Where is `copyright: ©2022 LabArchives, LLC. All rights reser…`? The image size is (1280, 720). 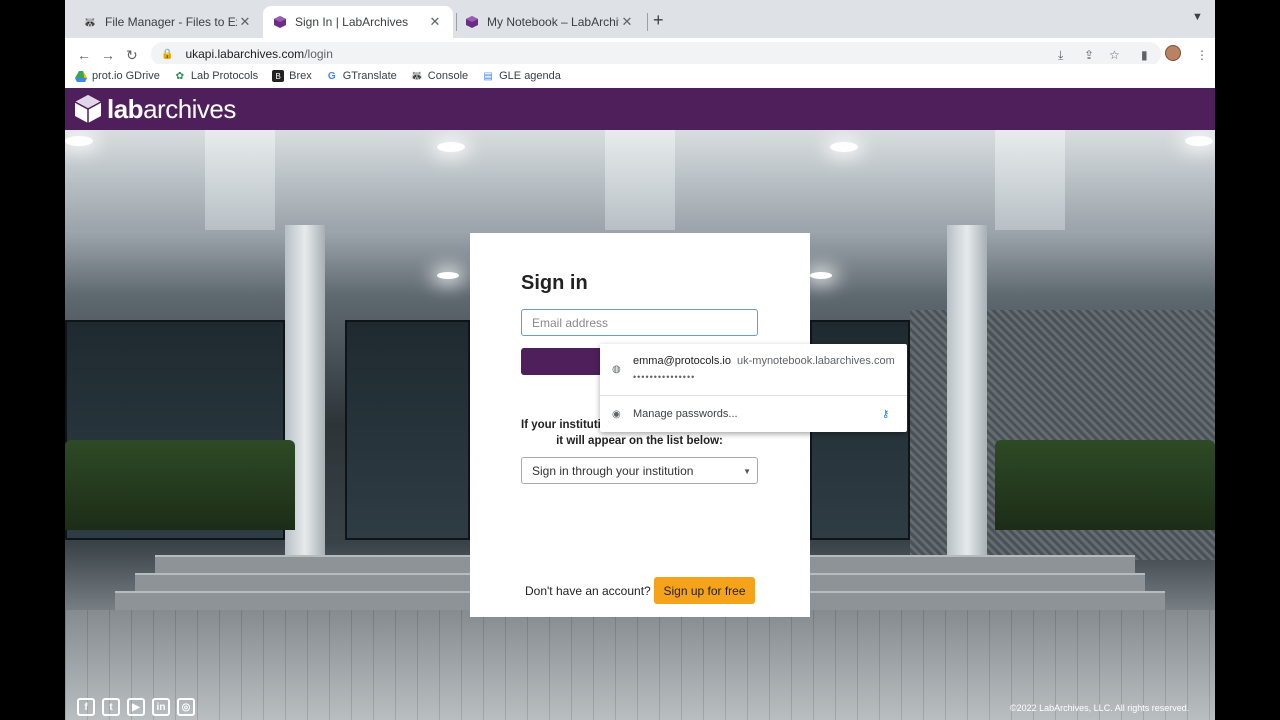
copyright: ©2022 LabArchives, LLC. All rights reser… is located at coordinates (1100, 708).